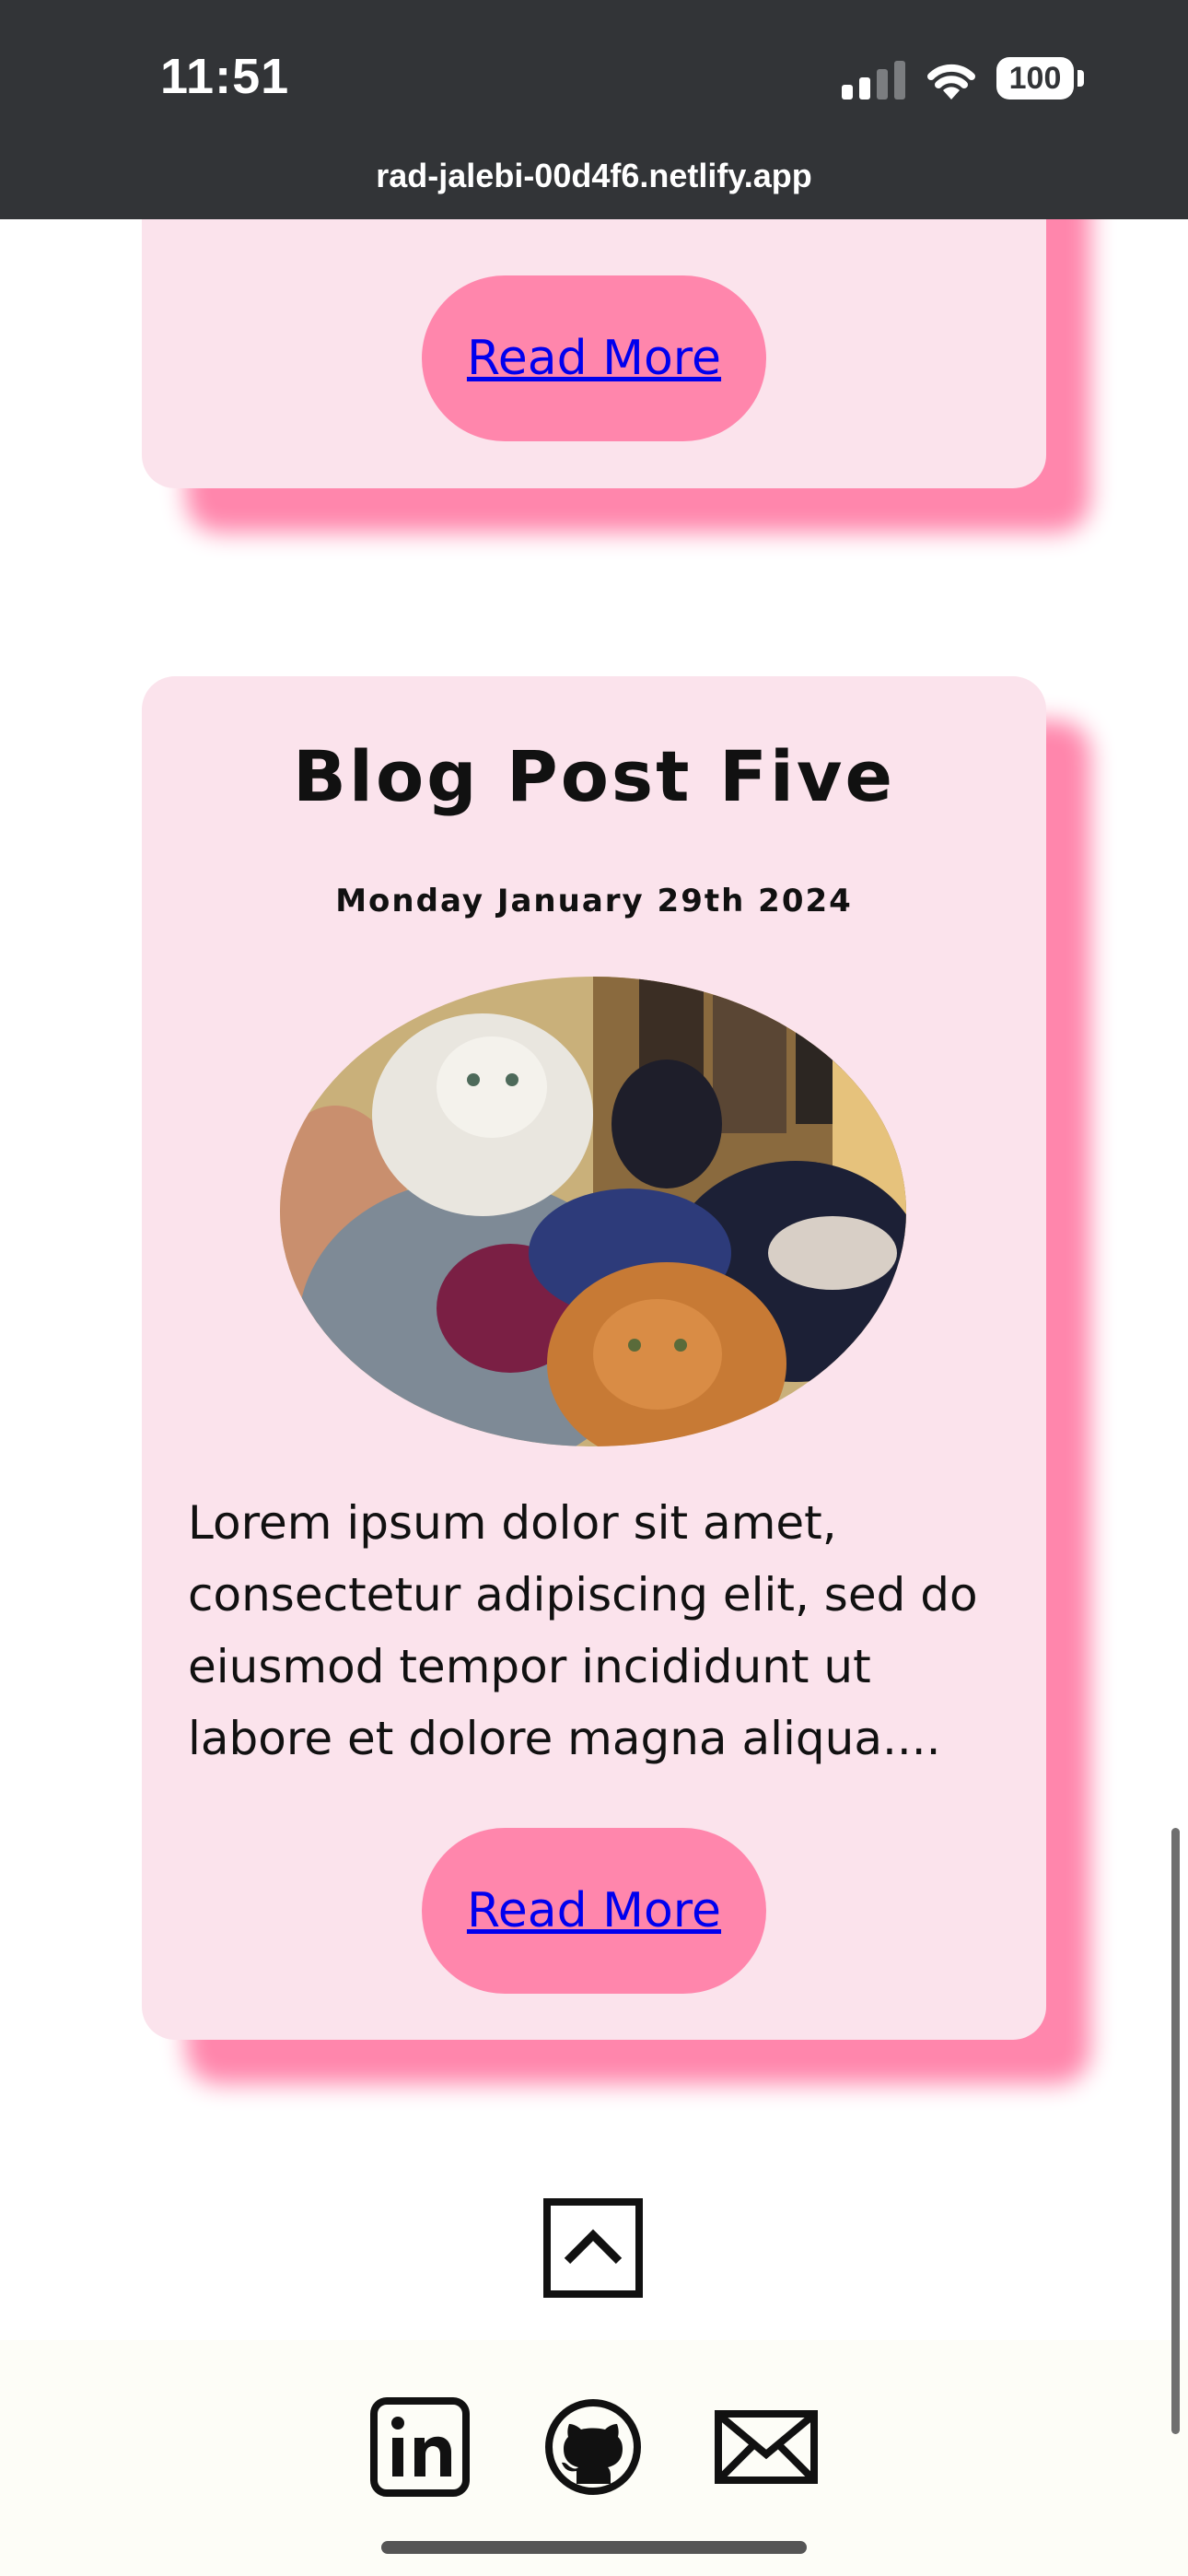 The width and height of the screenshot is (1188, 2576). Describe the element at coordinates (1175, 2131) in the screenshot. I see `scrollbar` at that location.